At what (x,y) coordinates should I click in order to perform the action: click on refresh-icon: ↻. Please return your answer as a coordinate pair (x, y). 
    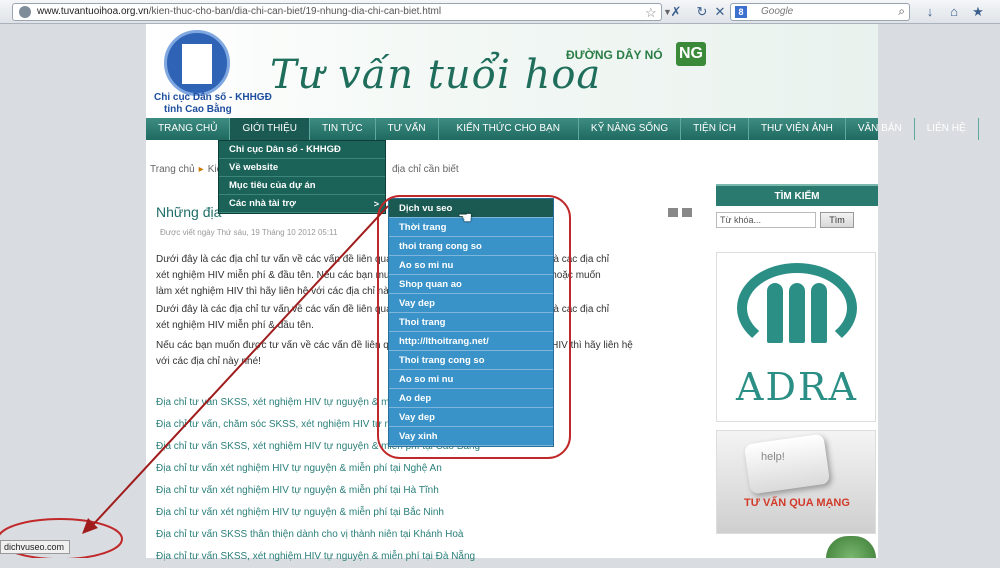
    Looking at the image, I should click on (702, 12).